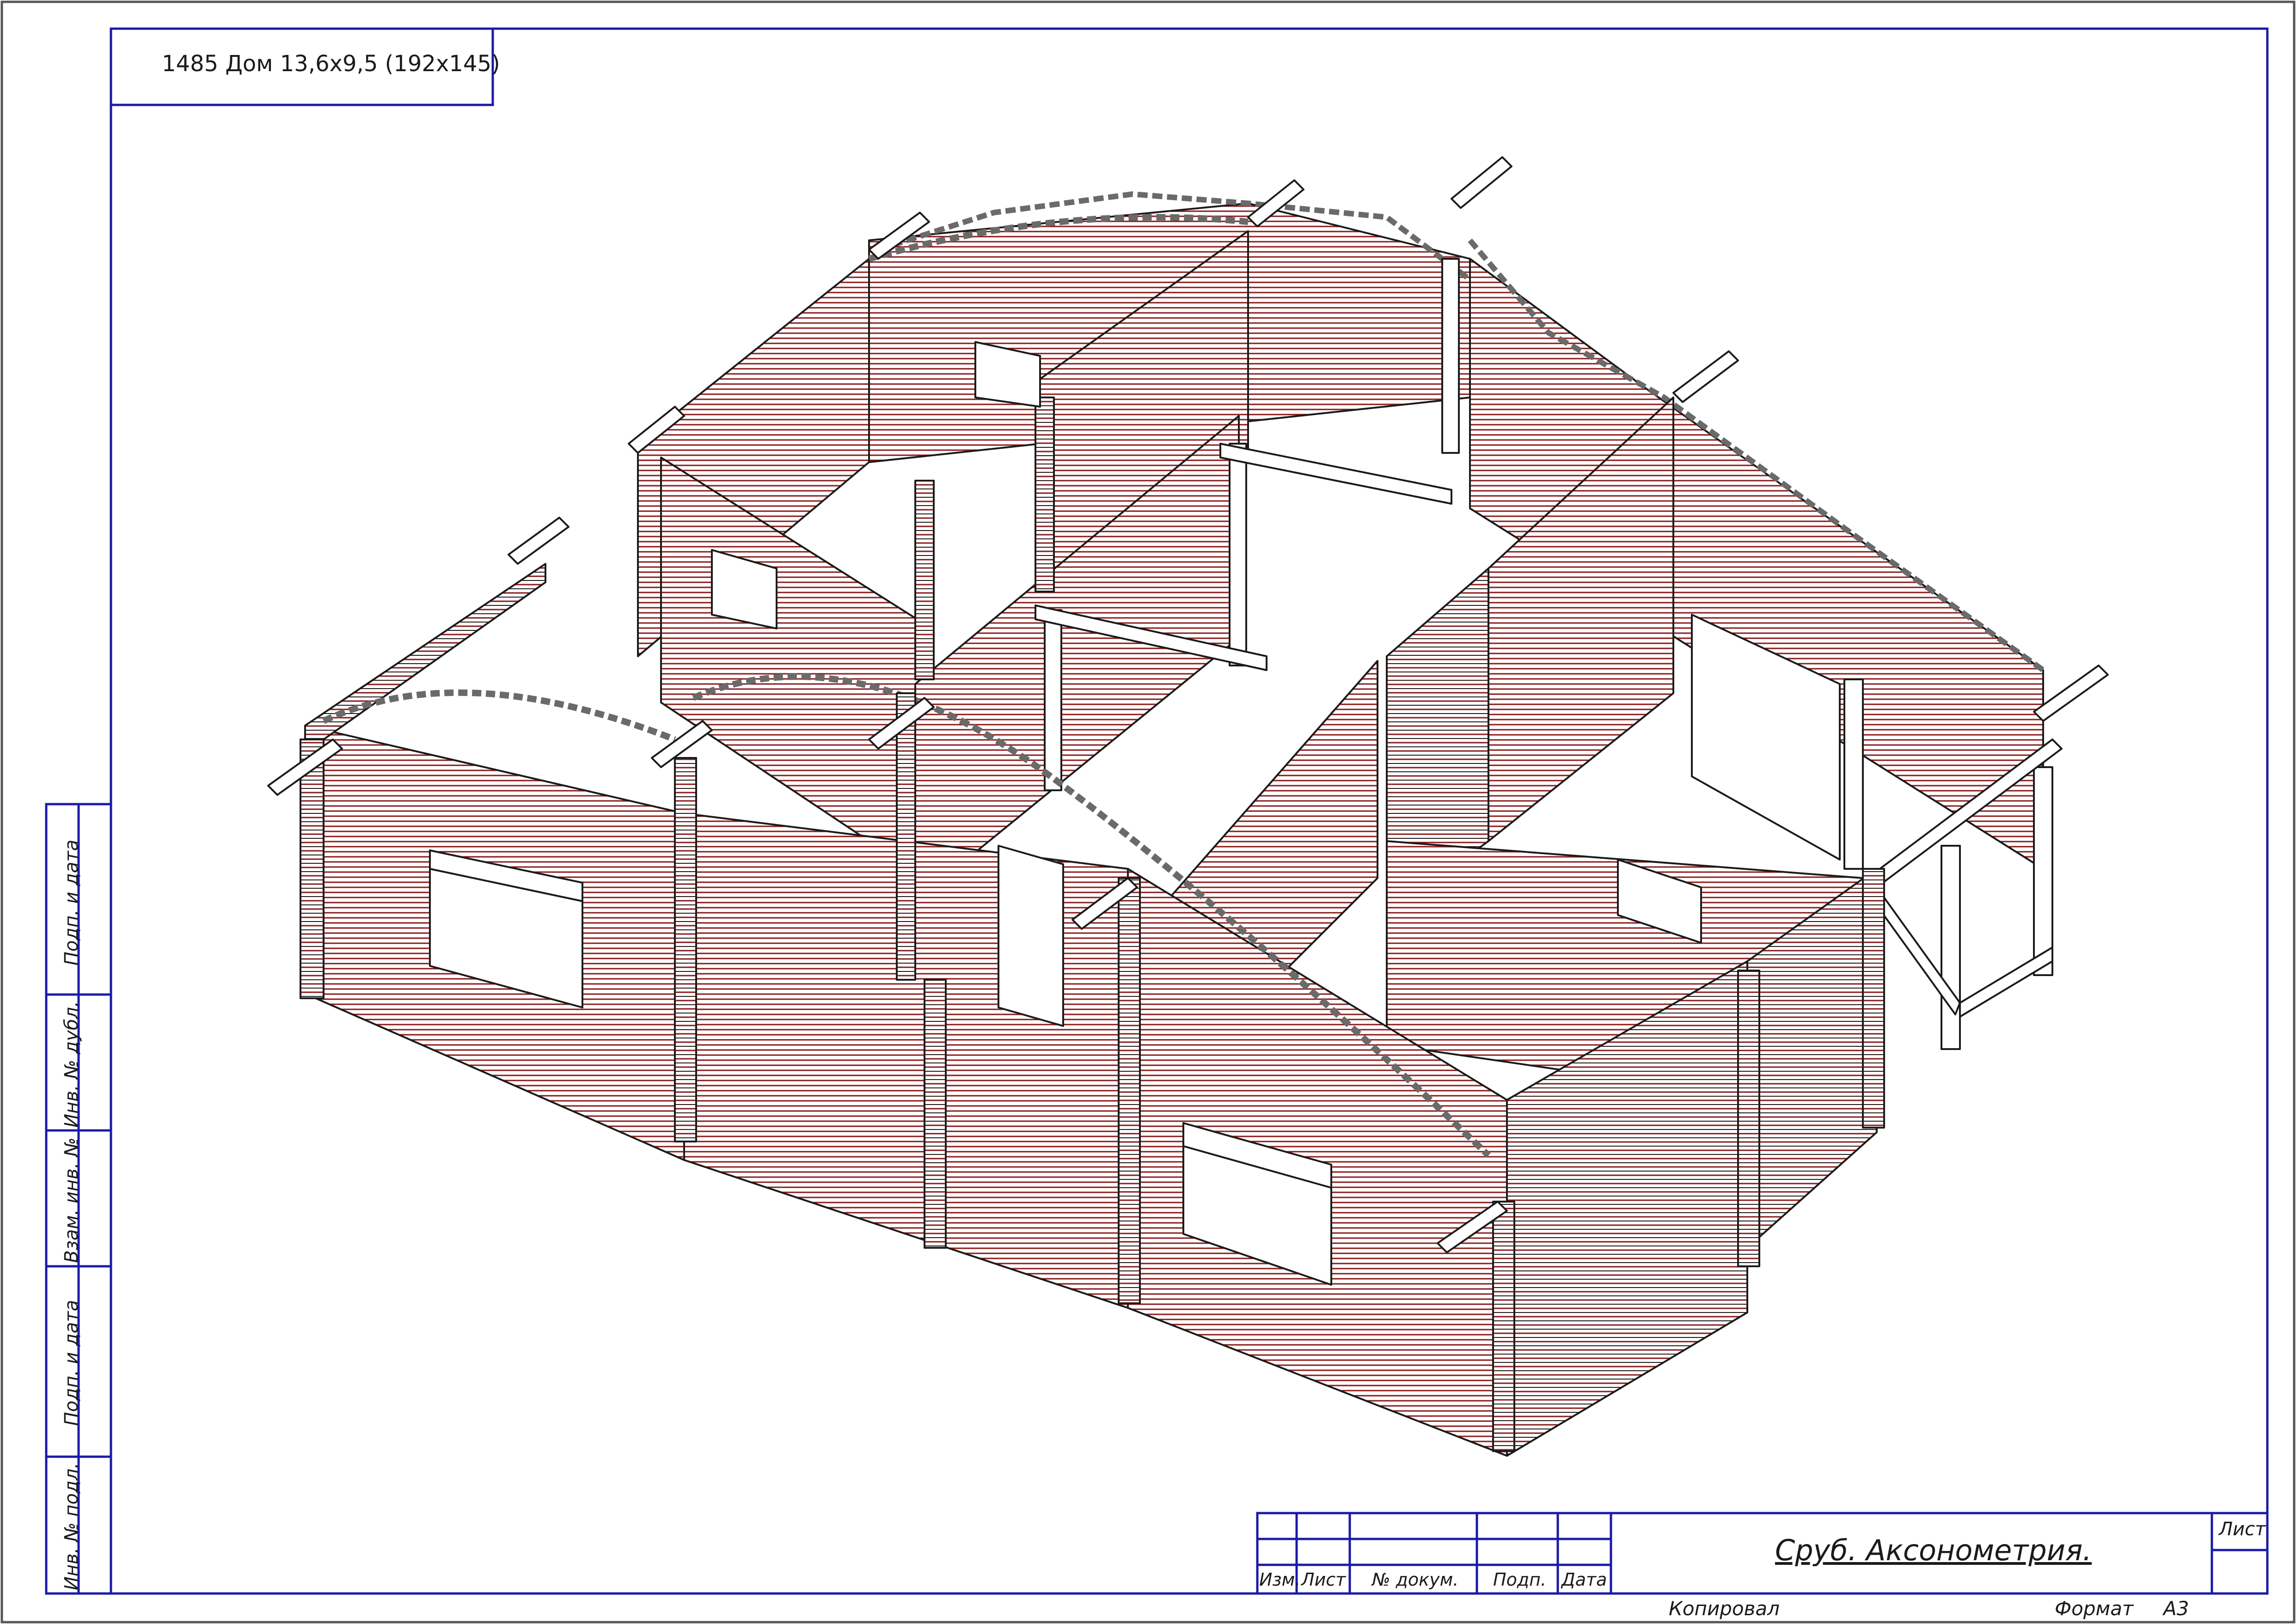  I want to click on stamp-label-sign-date-2: Подп. и дата, so click(71, 1363).